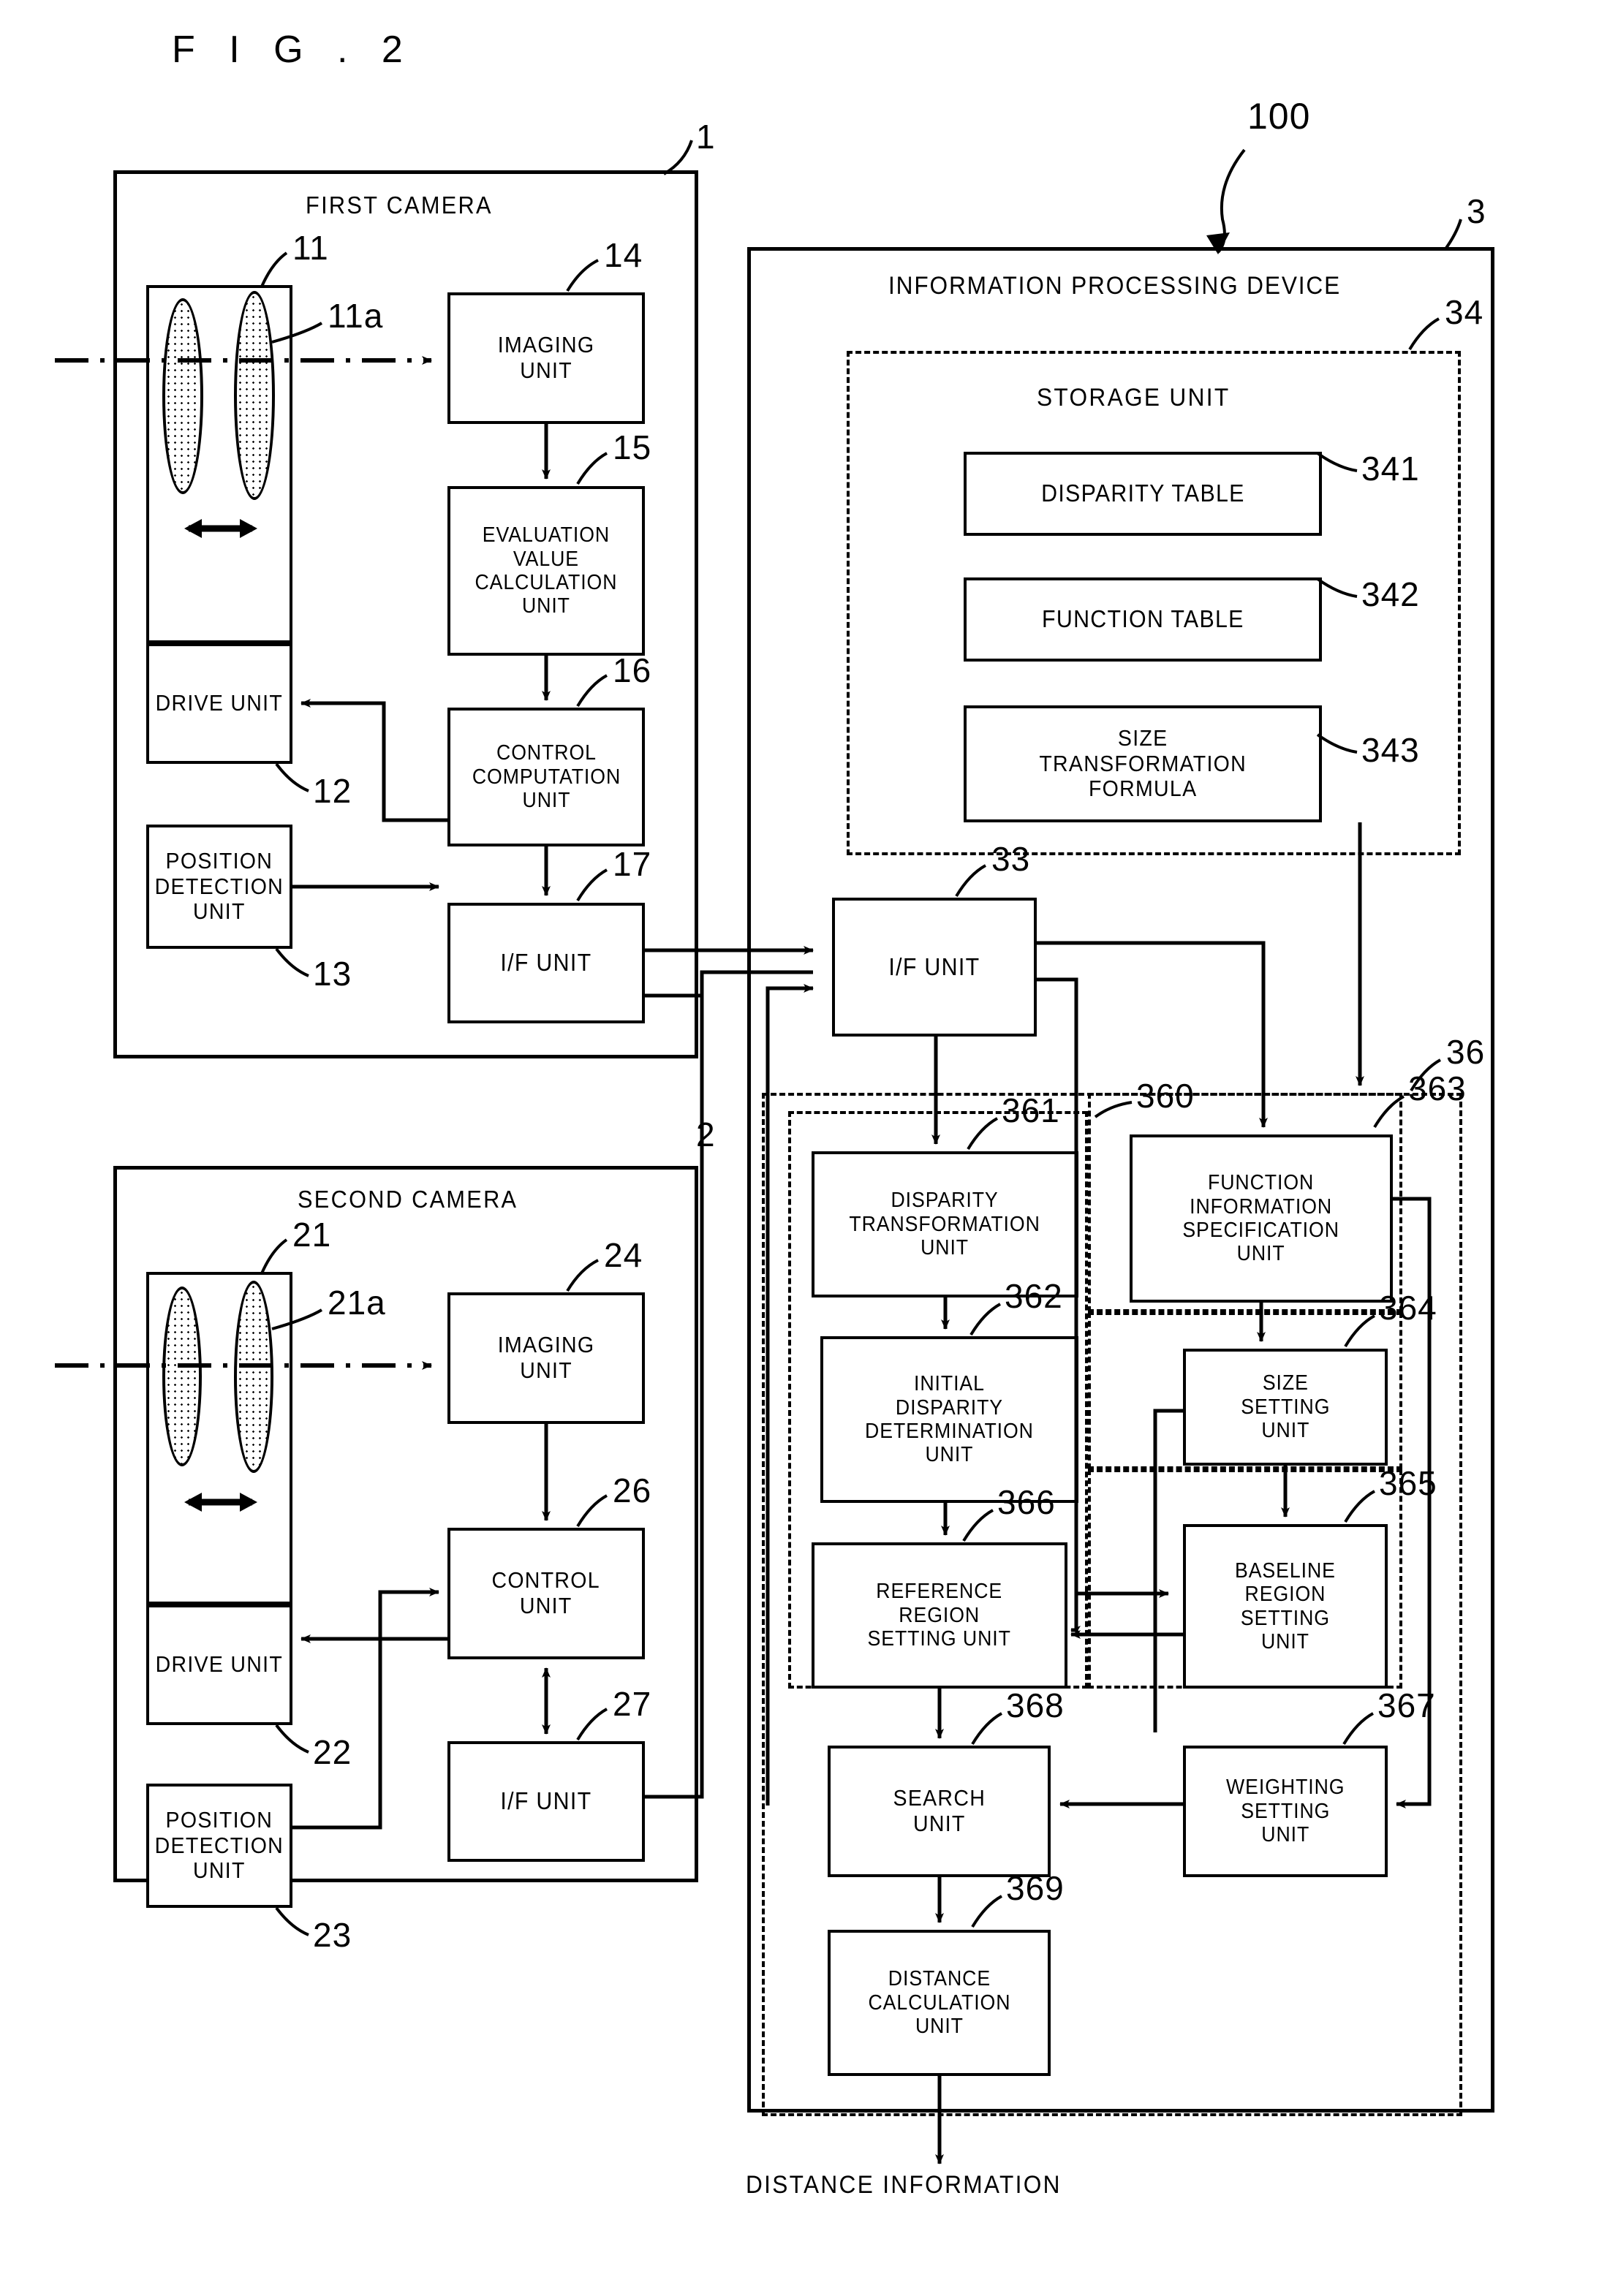  What do you see at coordinates (1115, 286) in the screenshot?
I see `information-processing-device-title: INFORMATION PROCESSING DEVICE` at bounding box center [1115, 286].